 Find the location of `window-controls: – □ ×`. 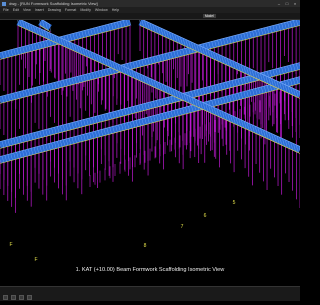

window-controls: – □ × is located at coordinates (287, 3).